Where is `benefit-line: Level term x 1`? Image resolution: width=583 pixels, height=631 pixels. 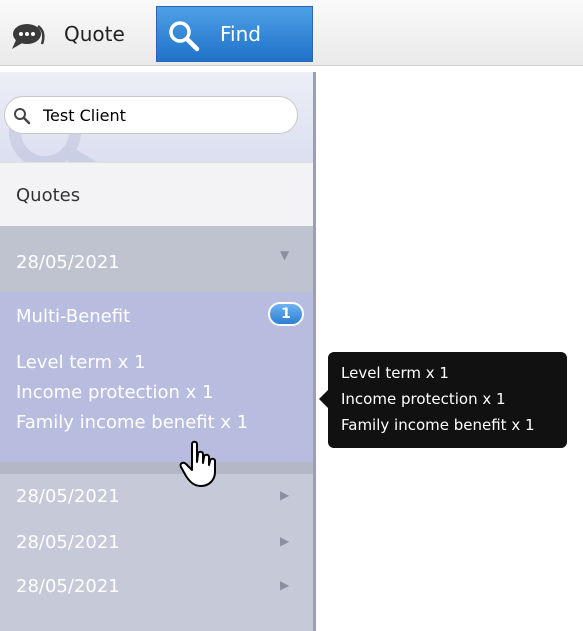
benefit-line: Level term x 1 is located at coordinates (81, 362).